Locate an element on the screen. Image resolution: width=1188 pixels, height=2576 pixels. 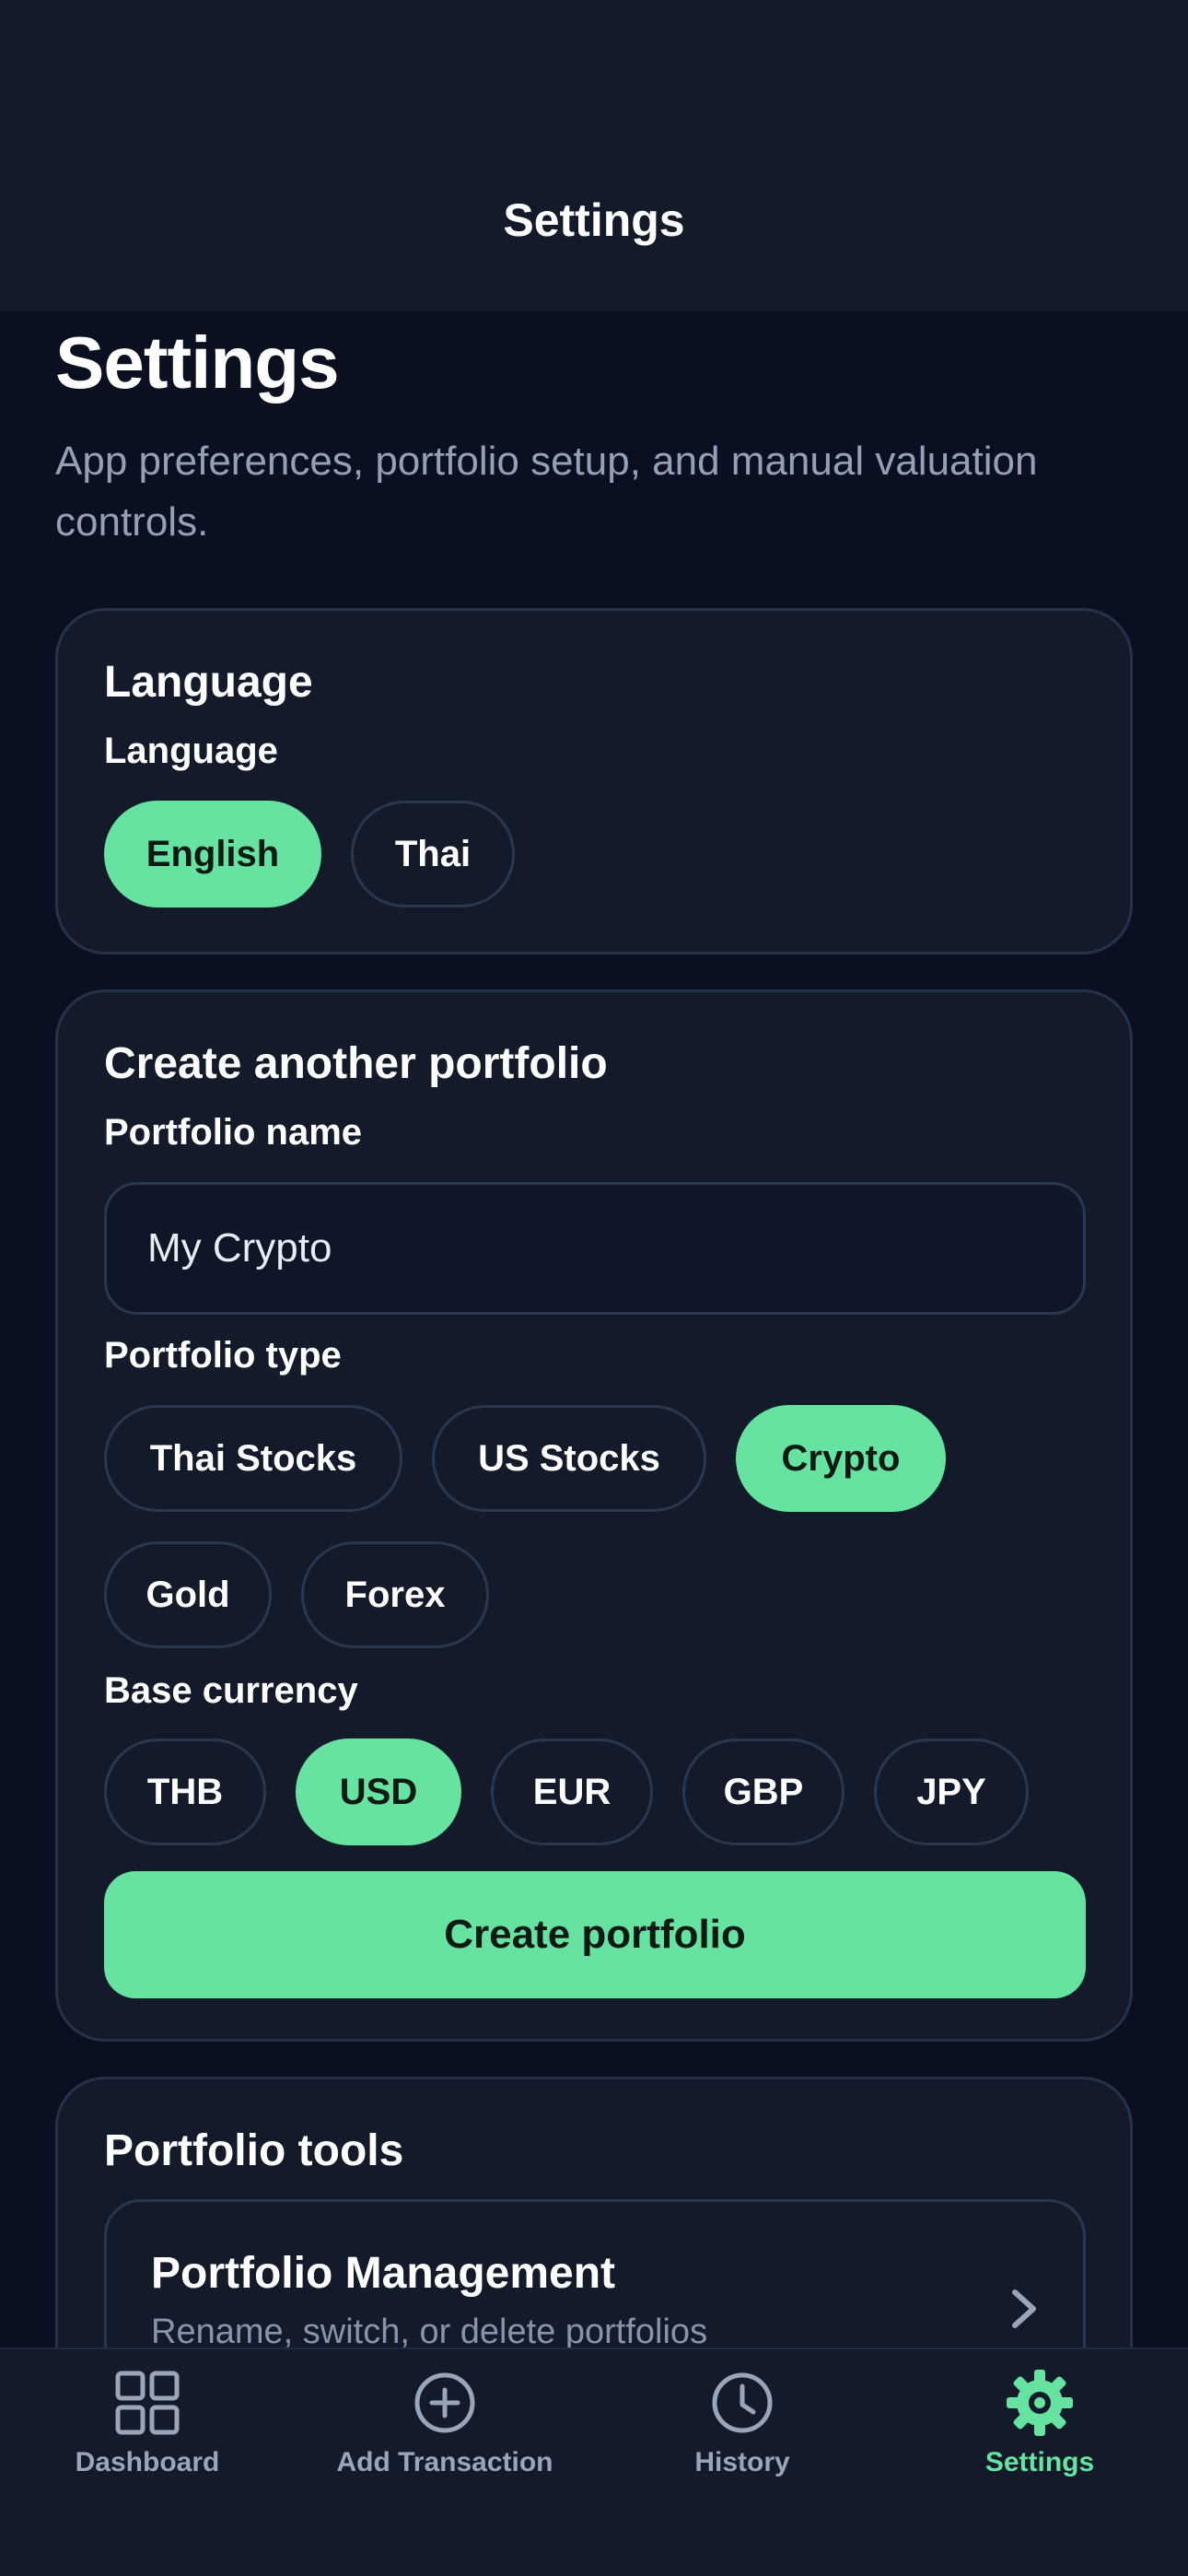
create-portfolio-button: Create portfolio is located at coordinates (595, 1935).